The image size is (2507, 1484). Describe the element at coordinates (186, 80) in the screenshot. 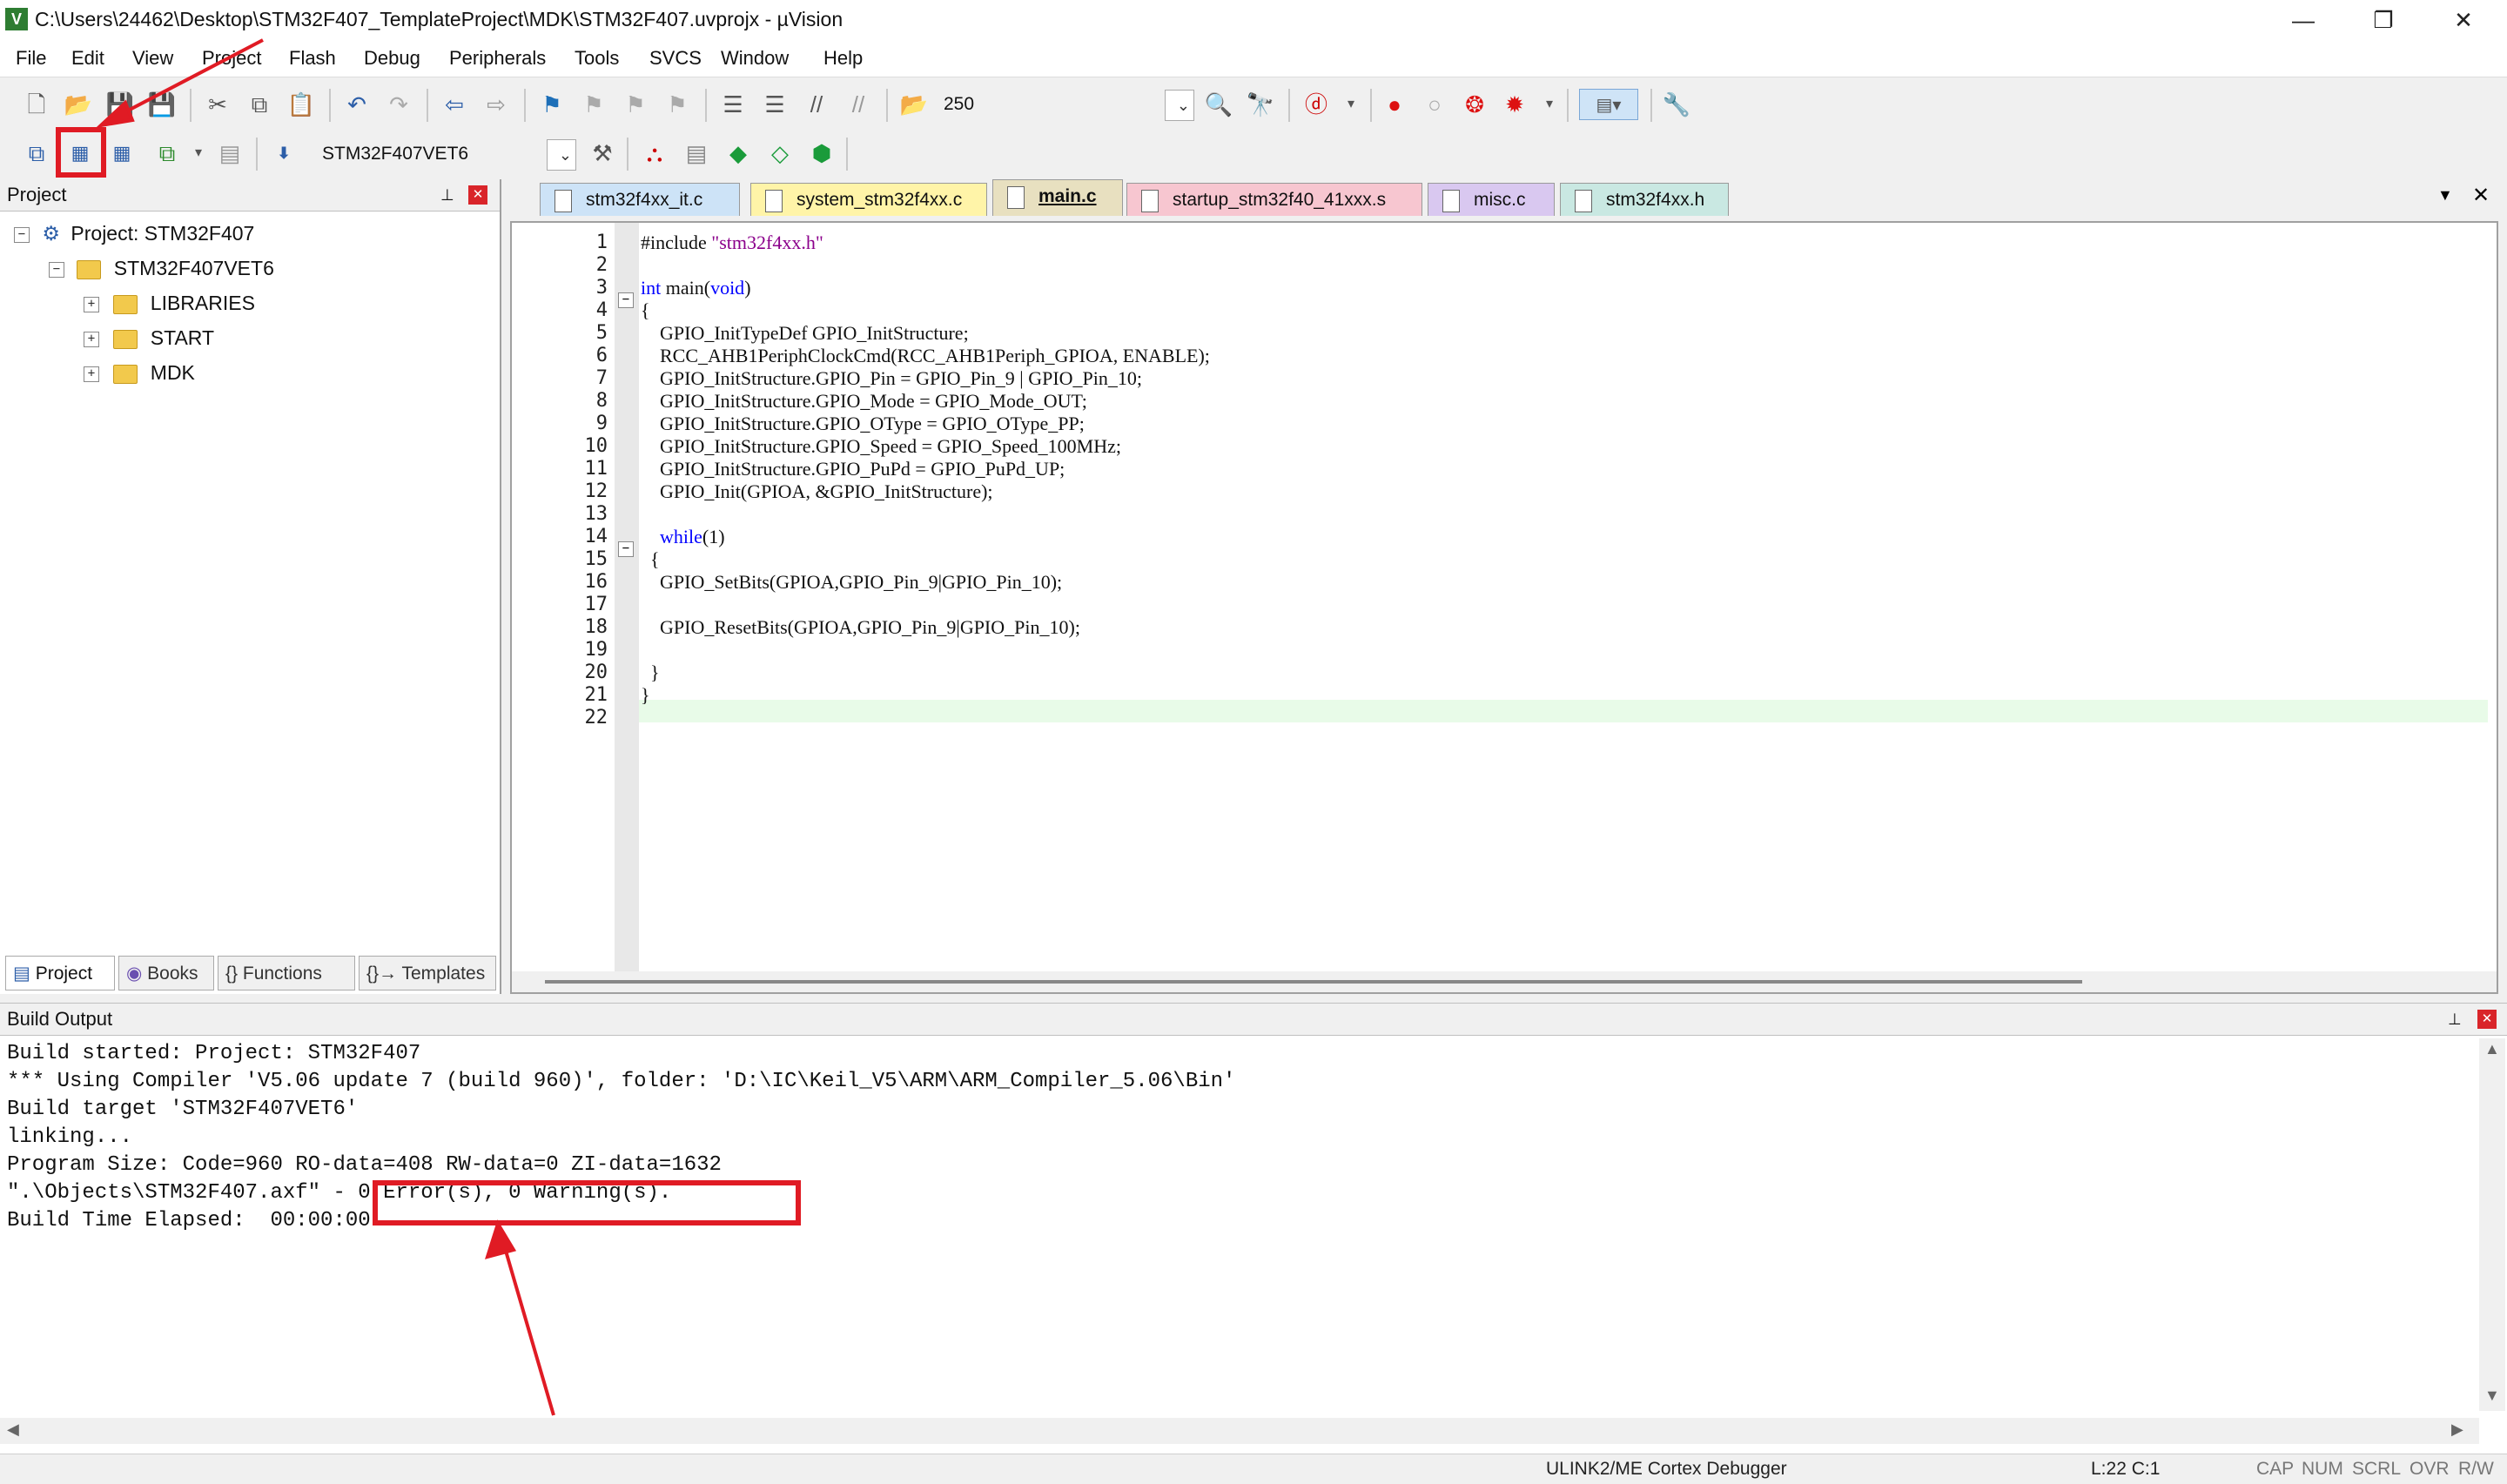

I see `arrow-line-to-build` at that location.